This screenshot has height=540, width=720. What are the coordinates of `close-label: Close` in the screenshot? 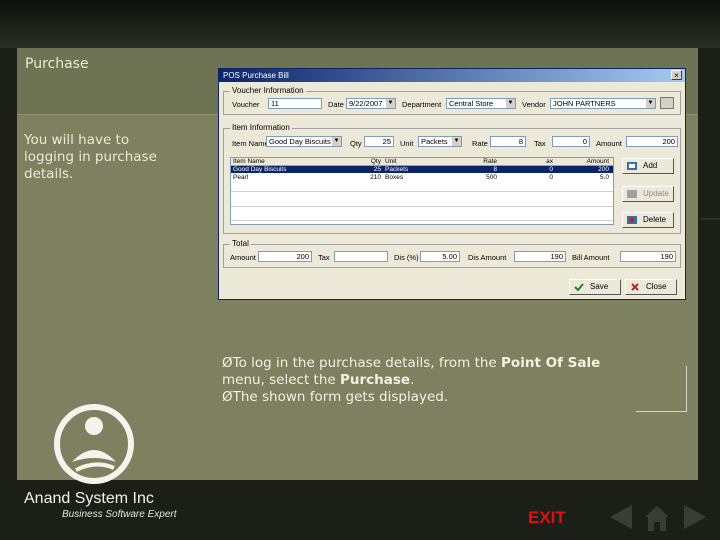 It's located at (656, 286).